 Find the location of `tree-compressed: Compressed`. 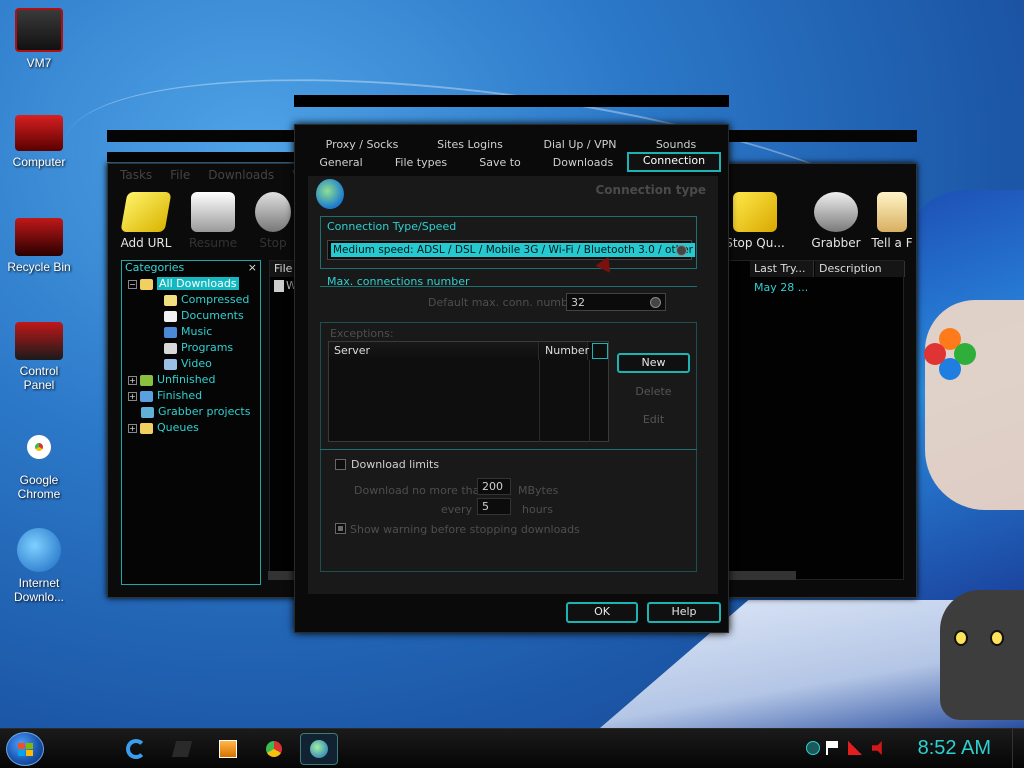

tree-compressed: Compressed is located at coordinates (206, 299).